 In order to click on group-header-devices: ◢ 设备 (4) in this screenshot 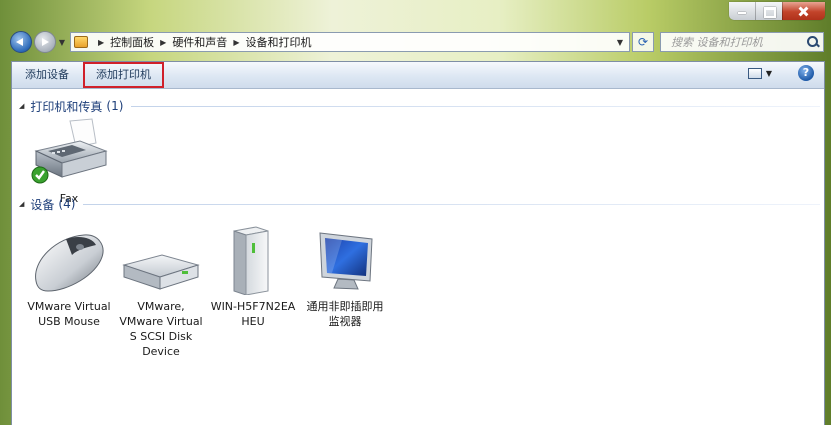, I will do `click(418, 204)`.